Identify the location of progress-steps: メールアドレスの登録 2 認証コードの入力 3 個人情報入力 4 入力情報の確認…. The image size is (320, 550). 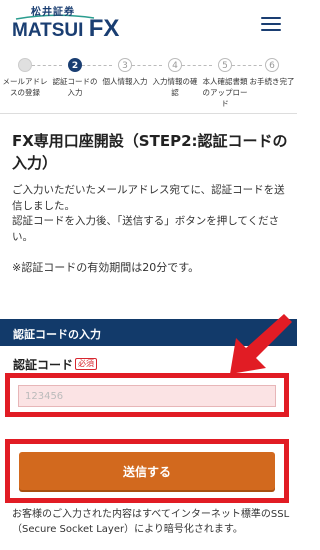
(148, 83).